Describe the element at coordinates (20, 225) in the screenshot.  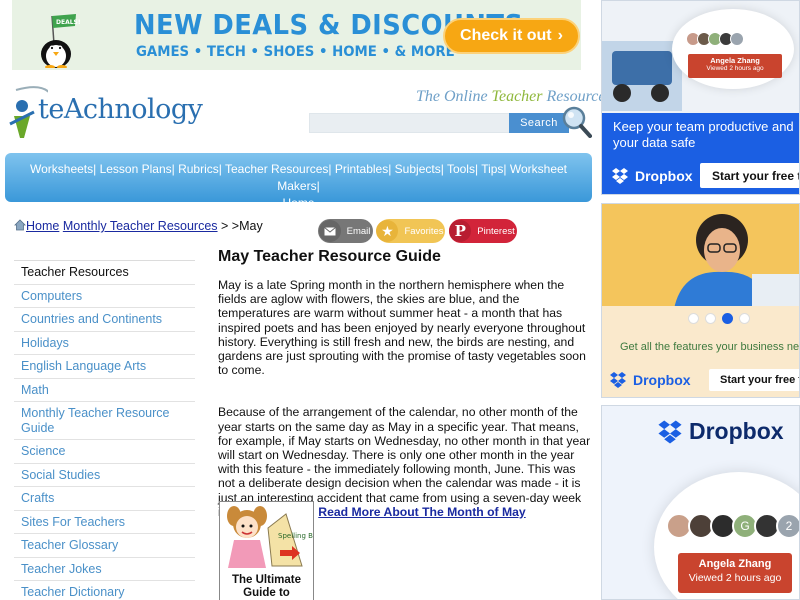
I see `home-icon` at that location.